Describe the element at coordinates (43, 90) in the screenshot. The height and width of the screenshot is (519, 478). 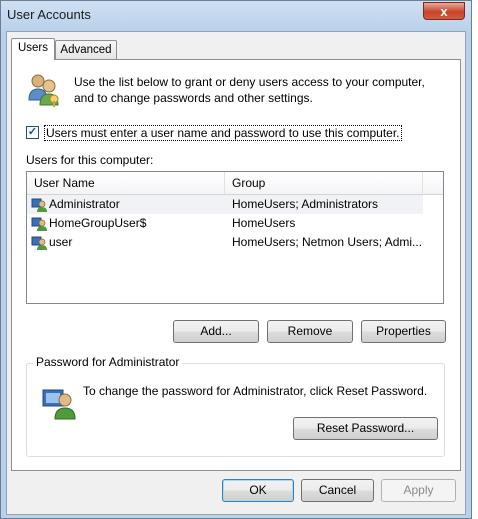
I see `users-icon` at that location.